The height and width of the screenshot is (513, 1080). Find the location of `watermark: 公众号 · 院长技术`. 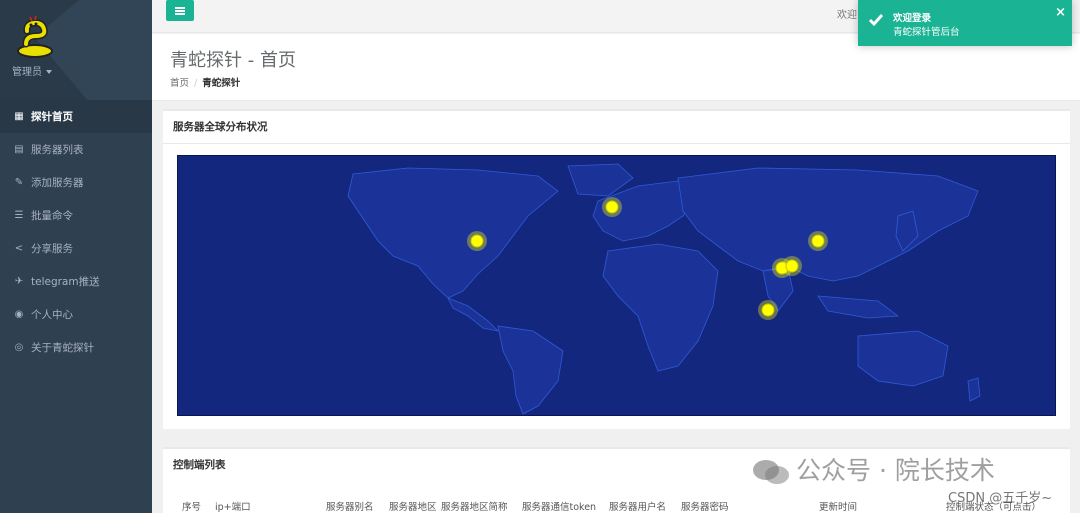

watermark: 公众号 · 院长技术 is located at coordinates (873, 469).